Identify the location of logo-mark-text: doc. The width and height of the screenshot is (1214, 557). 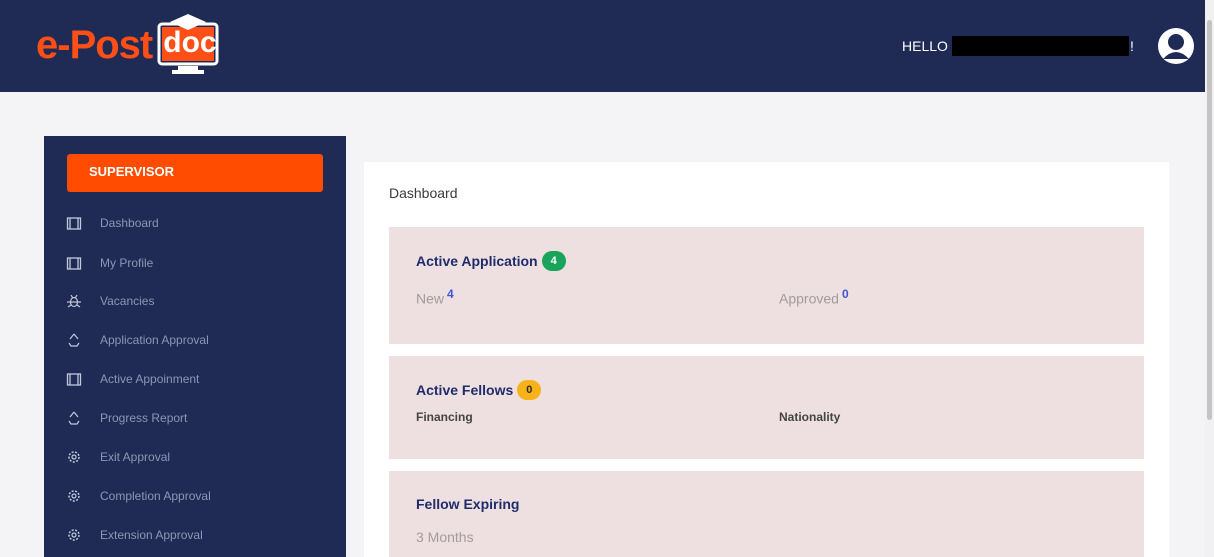
(190, 42).